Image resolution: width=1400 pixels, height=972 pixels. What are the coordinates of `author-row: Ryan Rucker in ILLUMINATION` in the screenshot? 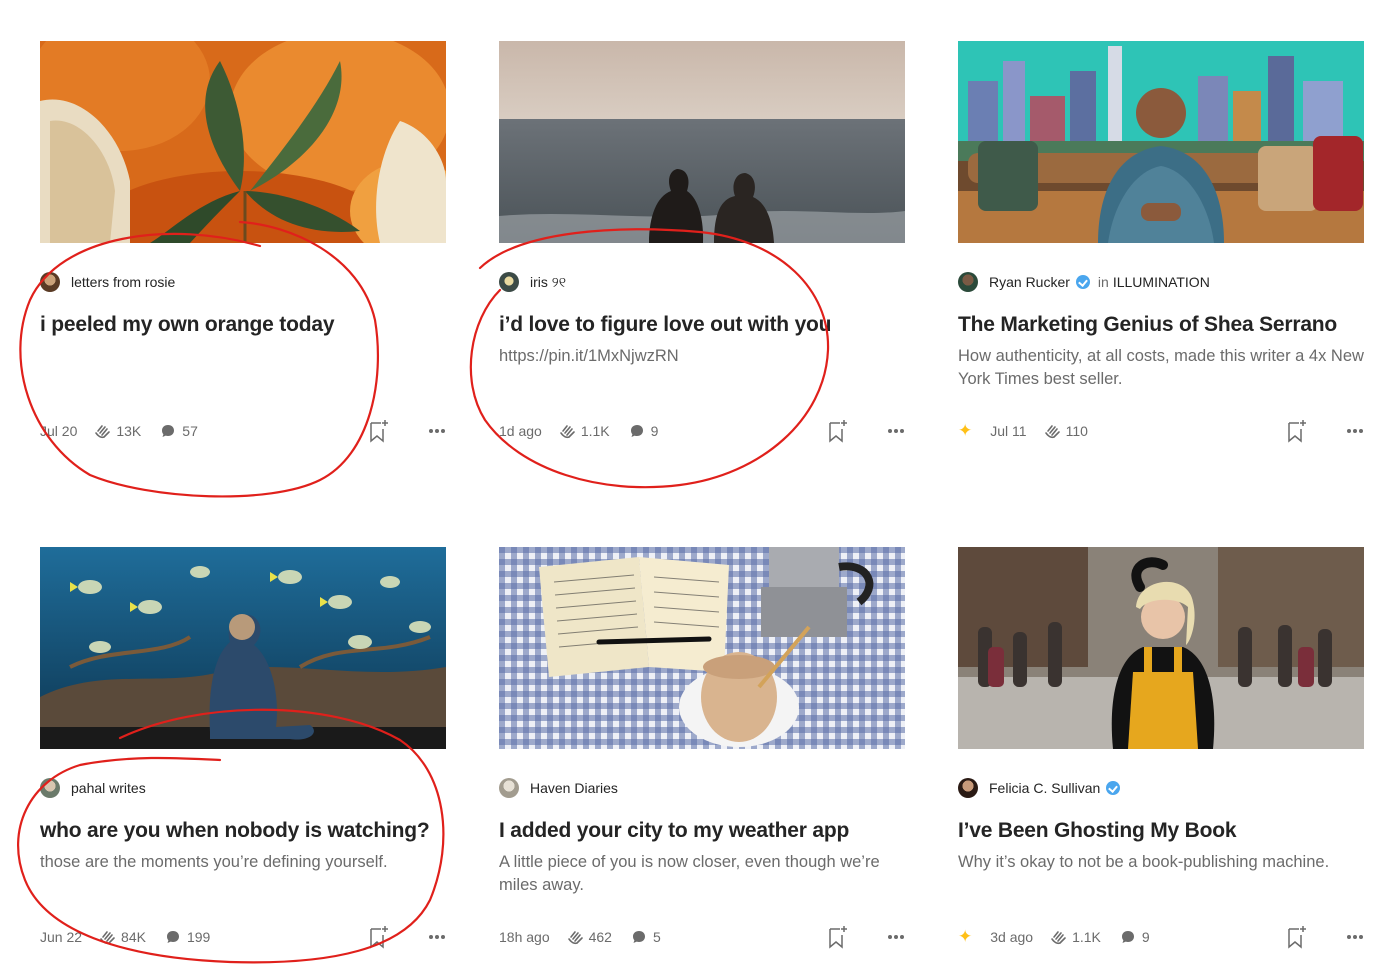 It's located at (1084, 282).